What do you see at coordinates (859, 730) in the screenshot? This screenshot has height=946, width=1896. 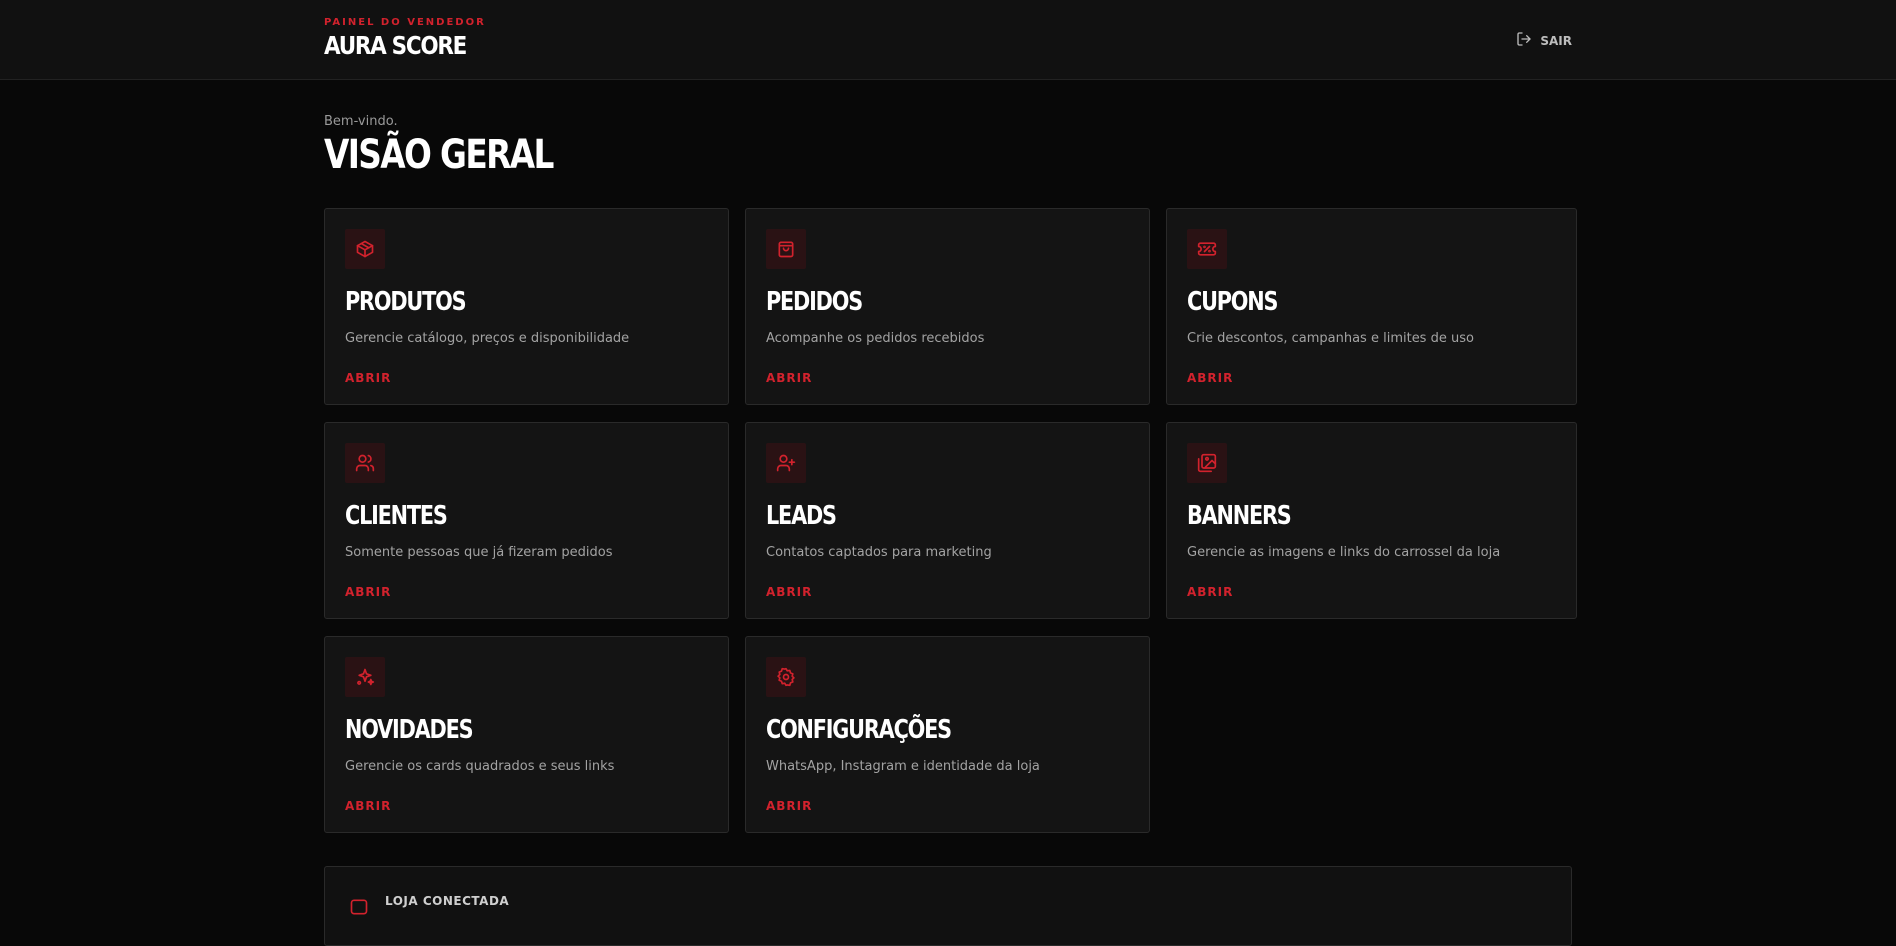 I see `card-title: CONFIGURAÇÕES` at bounding box center [859, 730].